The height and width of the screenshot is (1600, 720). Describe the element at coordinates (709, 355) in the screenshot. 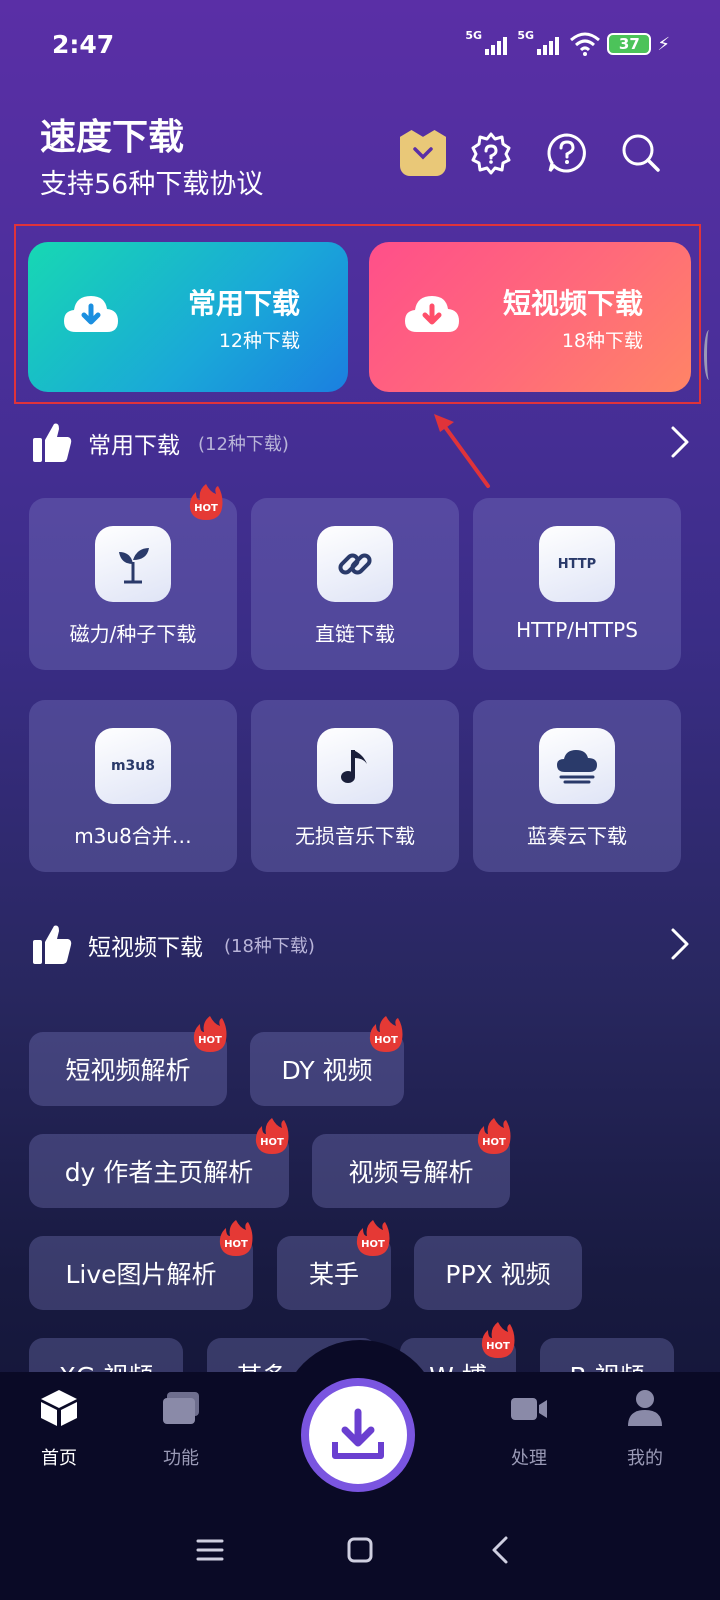

I see `edge-drawer-handle` at that location.